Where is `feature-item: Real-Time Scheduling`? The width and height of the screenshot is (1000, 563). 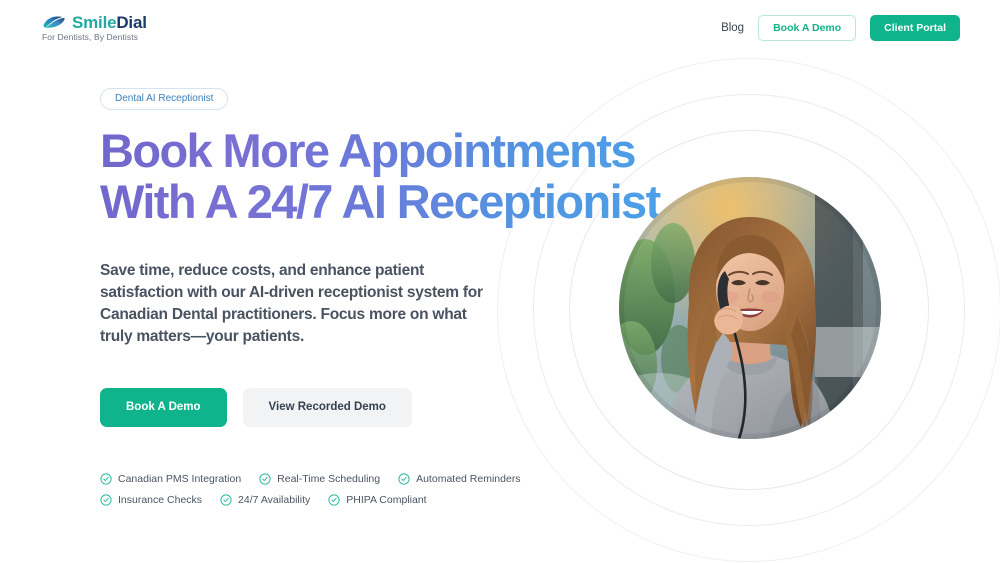 feature-item: Real-Time Scheduling is located at coordinates (319, 479).